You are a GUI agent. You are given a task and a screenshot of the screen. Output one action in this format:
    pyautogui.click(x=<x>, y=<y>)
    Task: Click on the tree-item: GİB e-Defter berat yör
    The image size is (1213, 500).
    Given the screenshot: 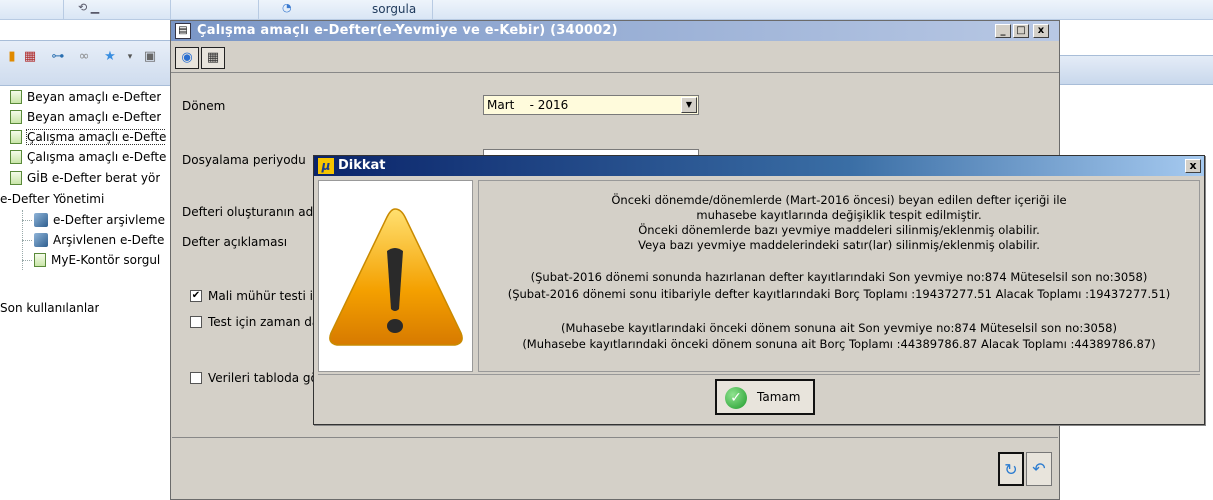 What is the action you would take?
    pyautogui.click(x=85, y=178)
    